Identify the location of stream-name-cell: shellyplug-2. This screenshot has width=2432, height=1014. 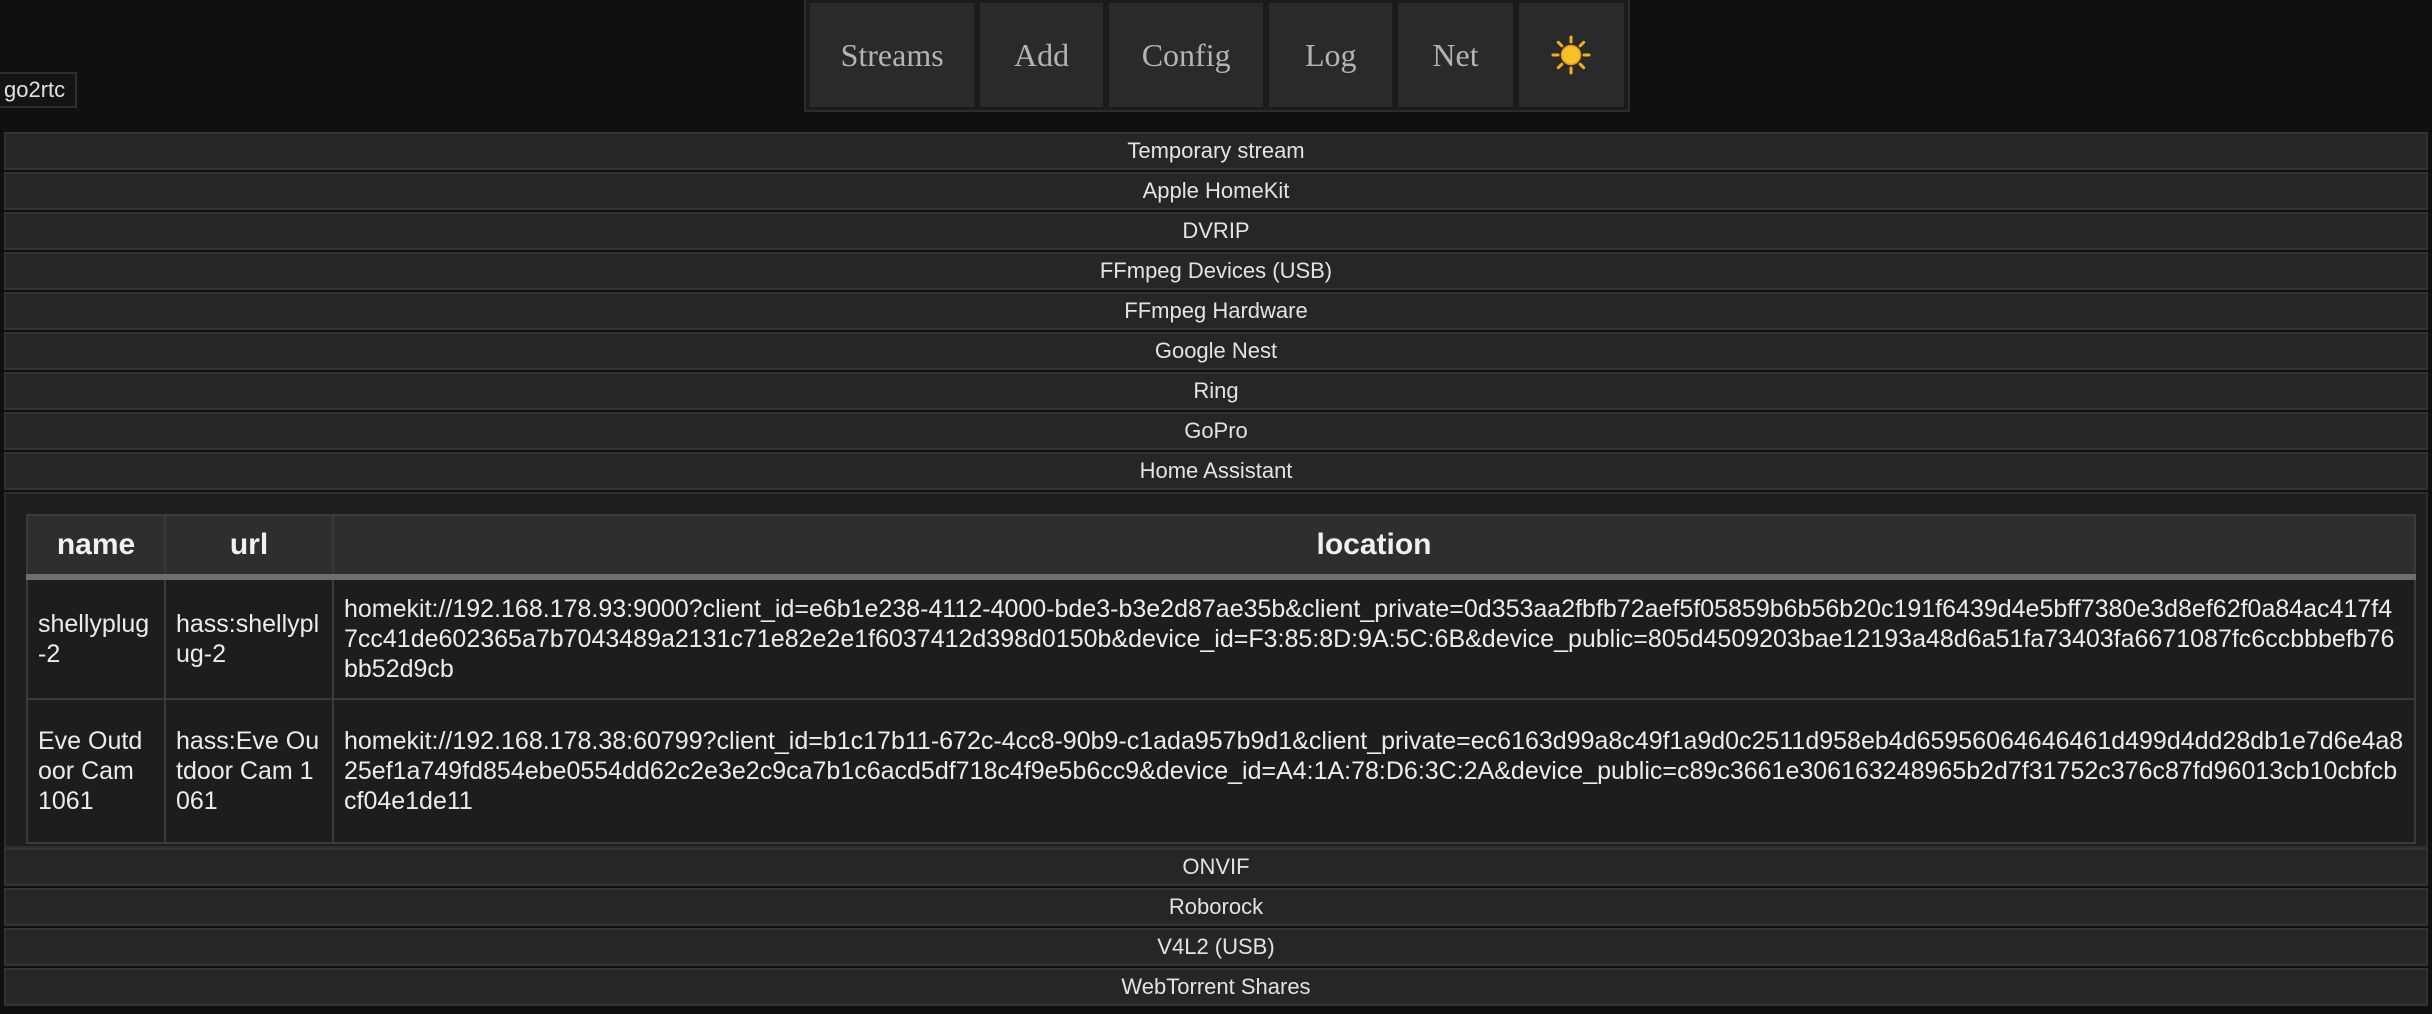
(96, 638).